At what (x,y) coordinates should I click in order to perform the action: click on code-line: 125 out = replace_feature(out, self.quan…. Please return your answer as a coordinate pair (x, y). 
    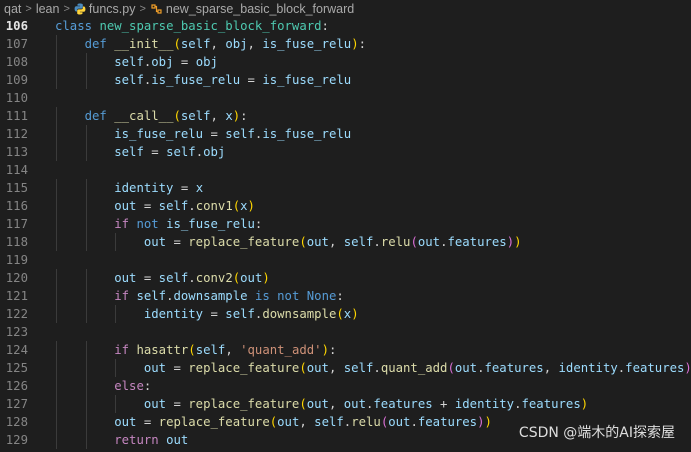
    Looking at the image, I should click on (345, 368).